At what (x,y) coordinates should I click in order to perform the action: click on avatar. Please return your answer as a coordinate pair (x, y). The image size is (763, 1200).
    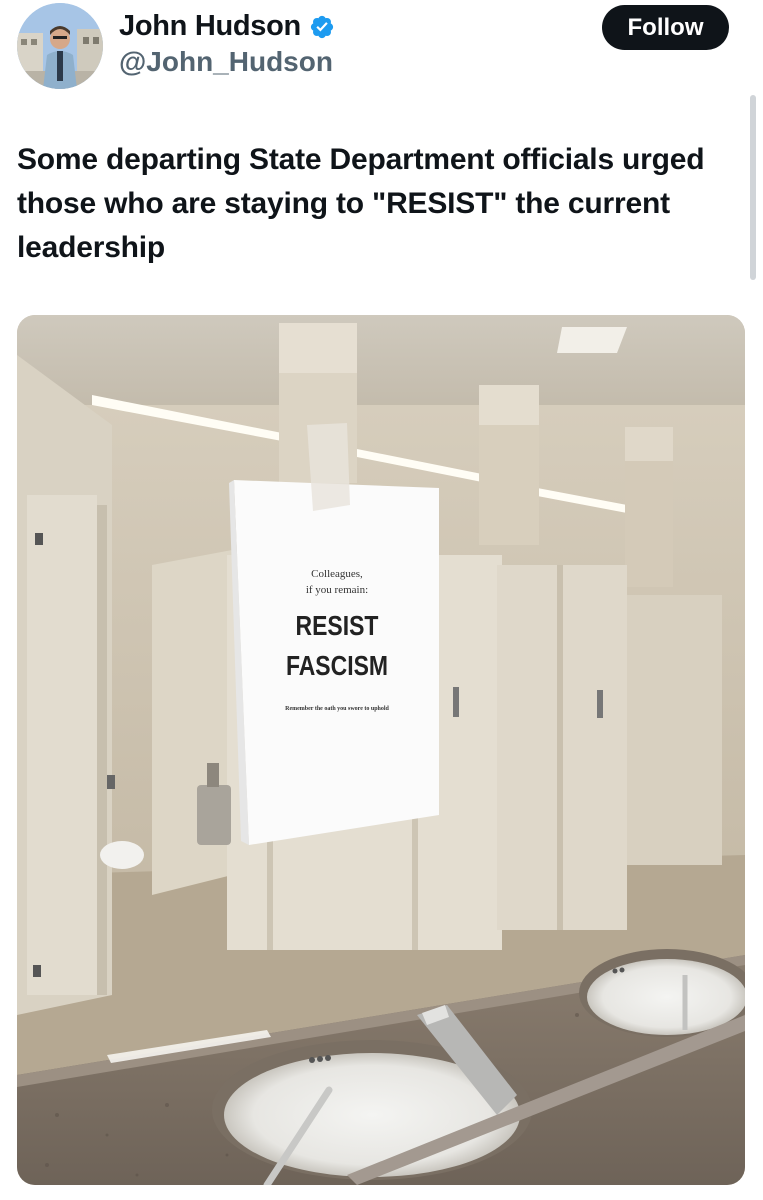
    Looking at the image, I should click on (60, 46).